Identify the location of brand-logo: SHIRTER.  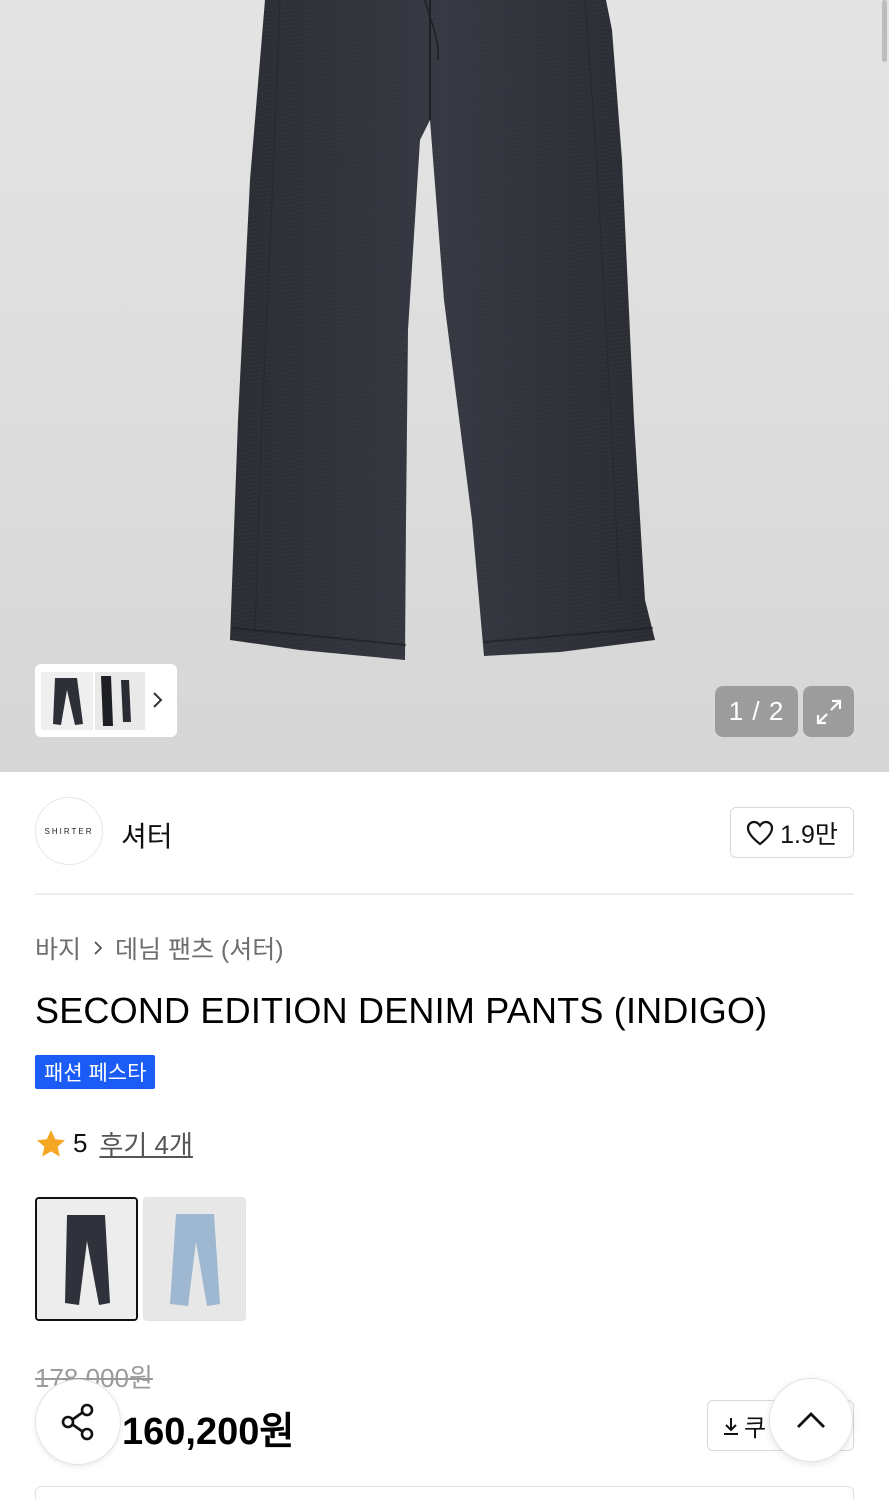
(69, 831).